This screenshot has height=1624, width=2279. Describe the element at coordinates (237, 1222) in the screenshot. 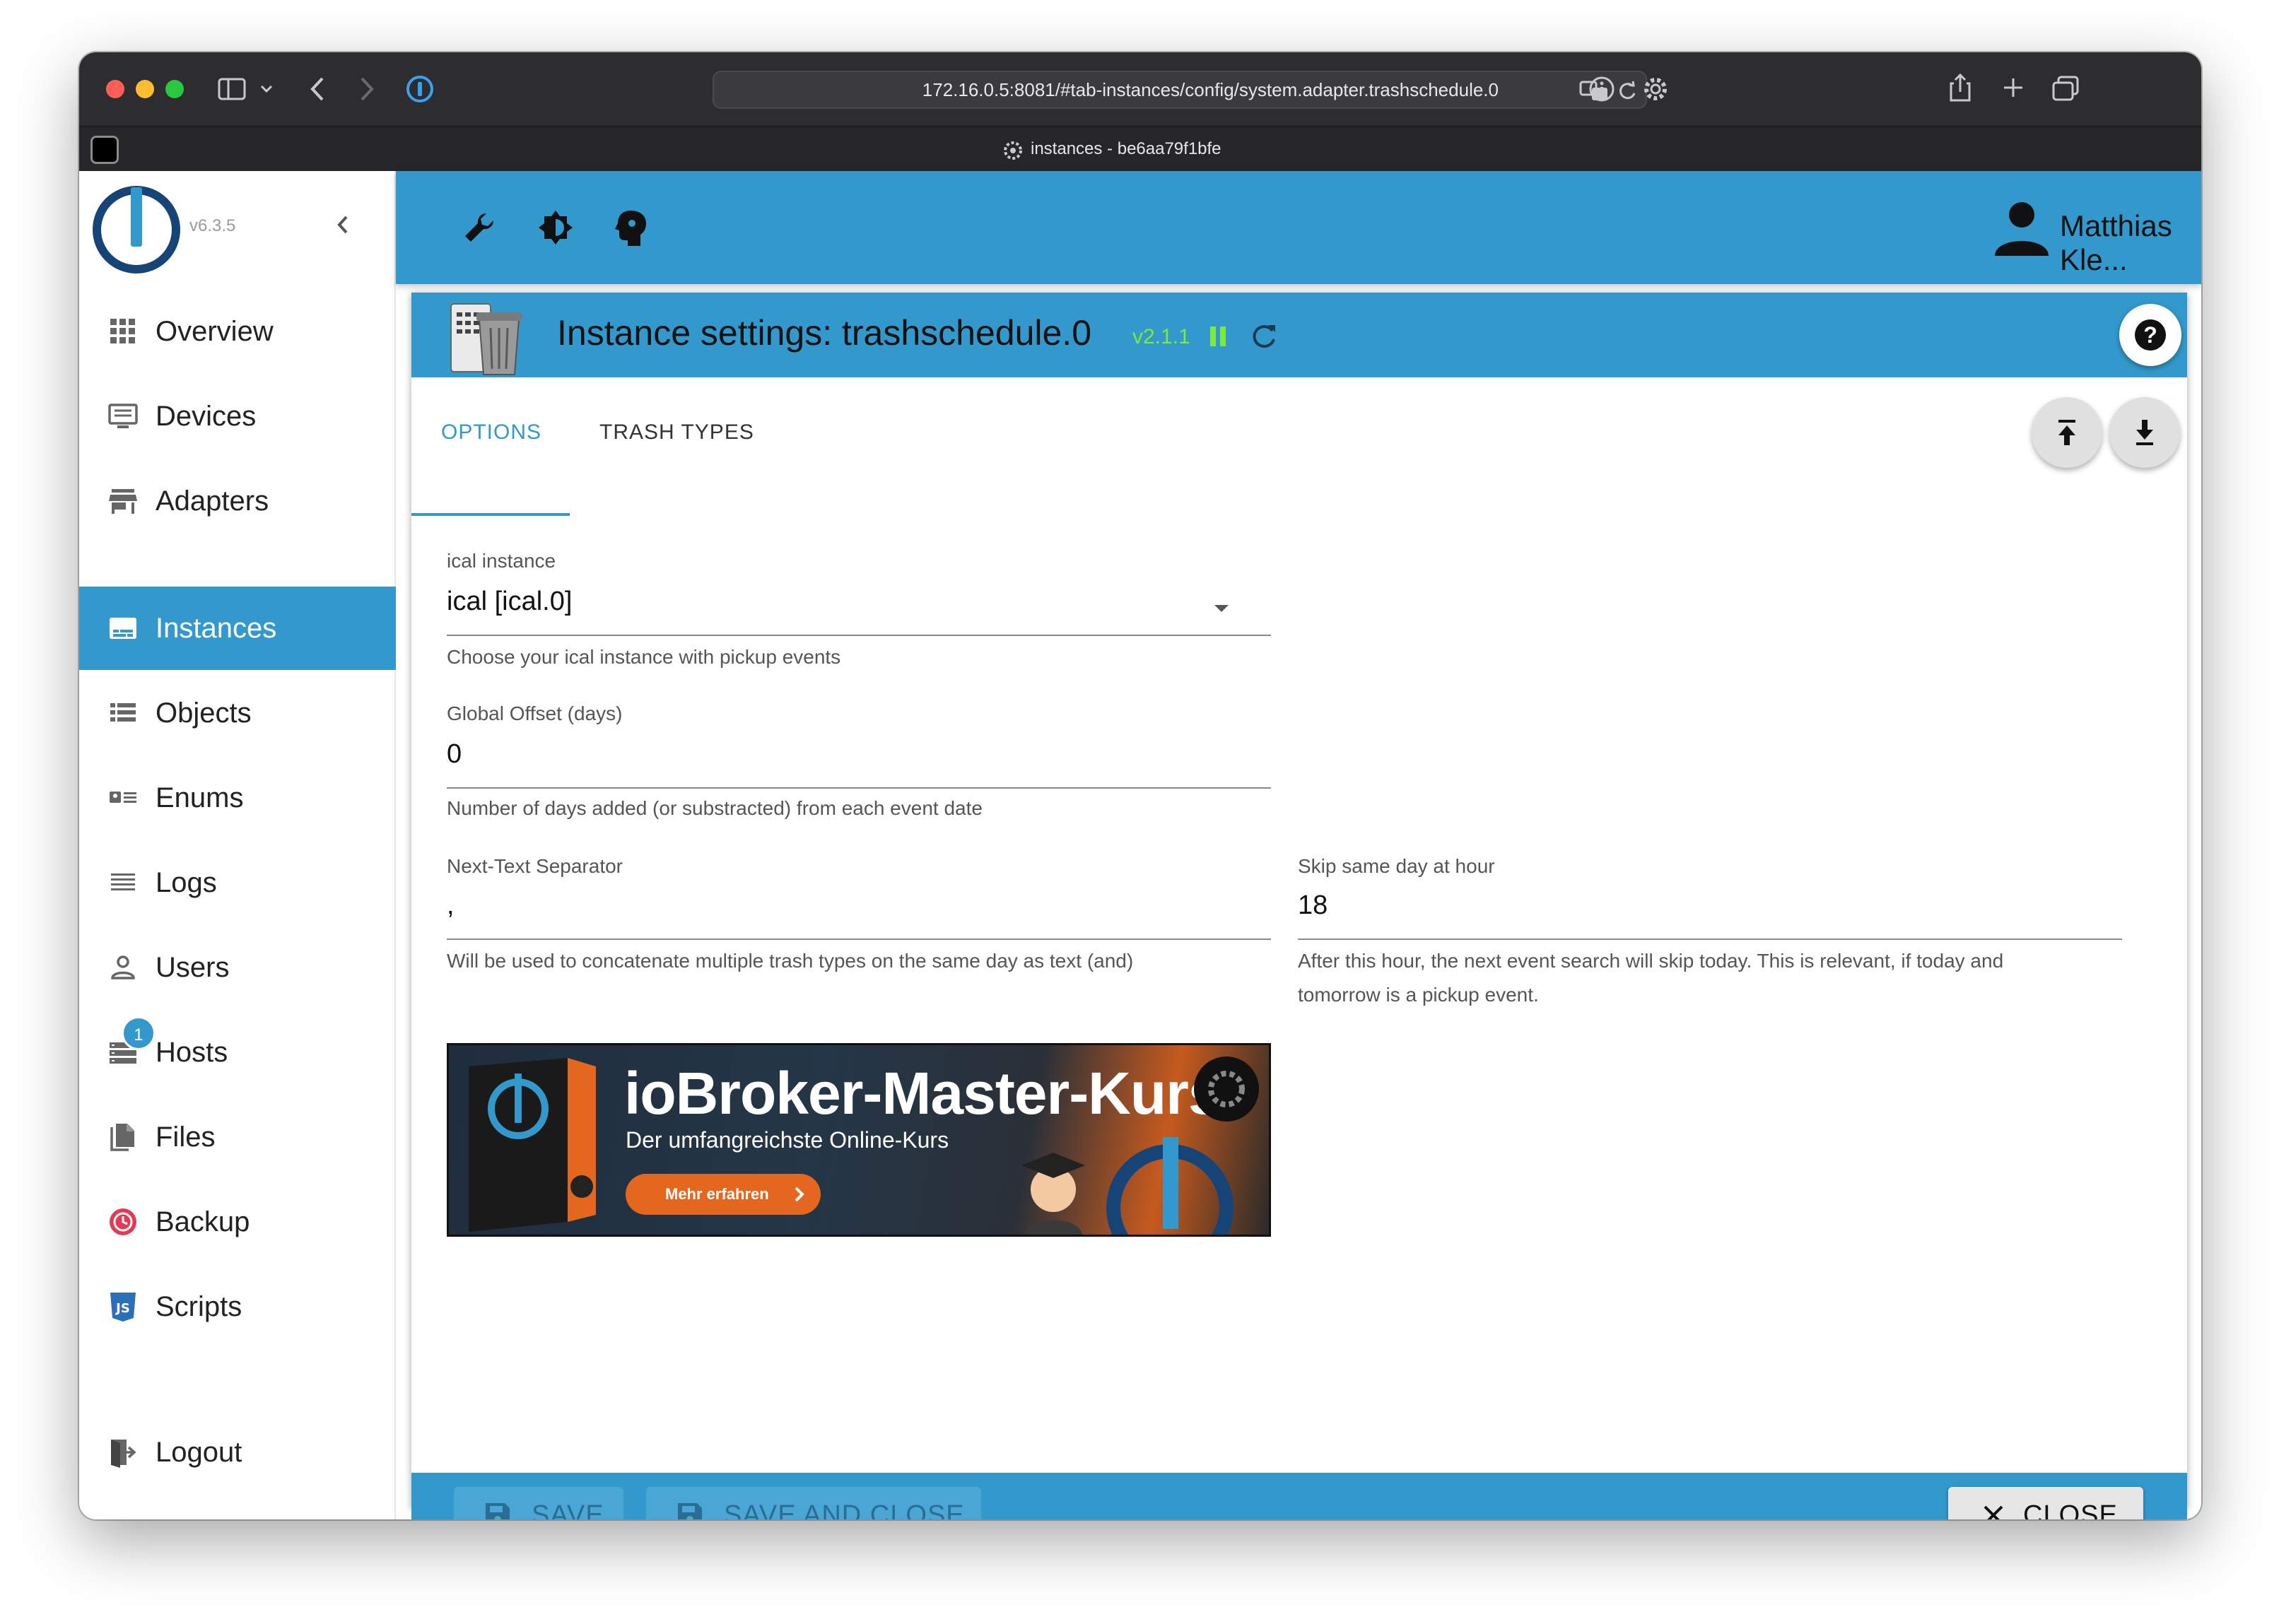

I see `sidebar-item-backup: Backup` at that location.